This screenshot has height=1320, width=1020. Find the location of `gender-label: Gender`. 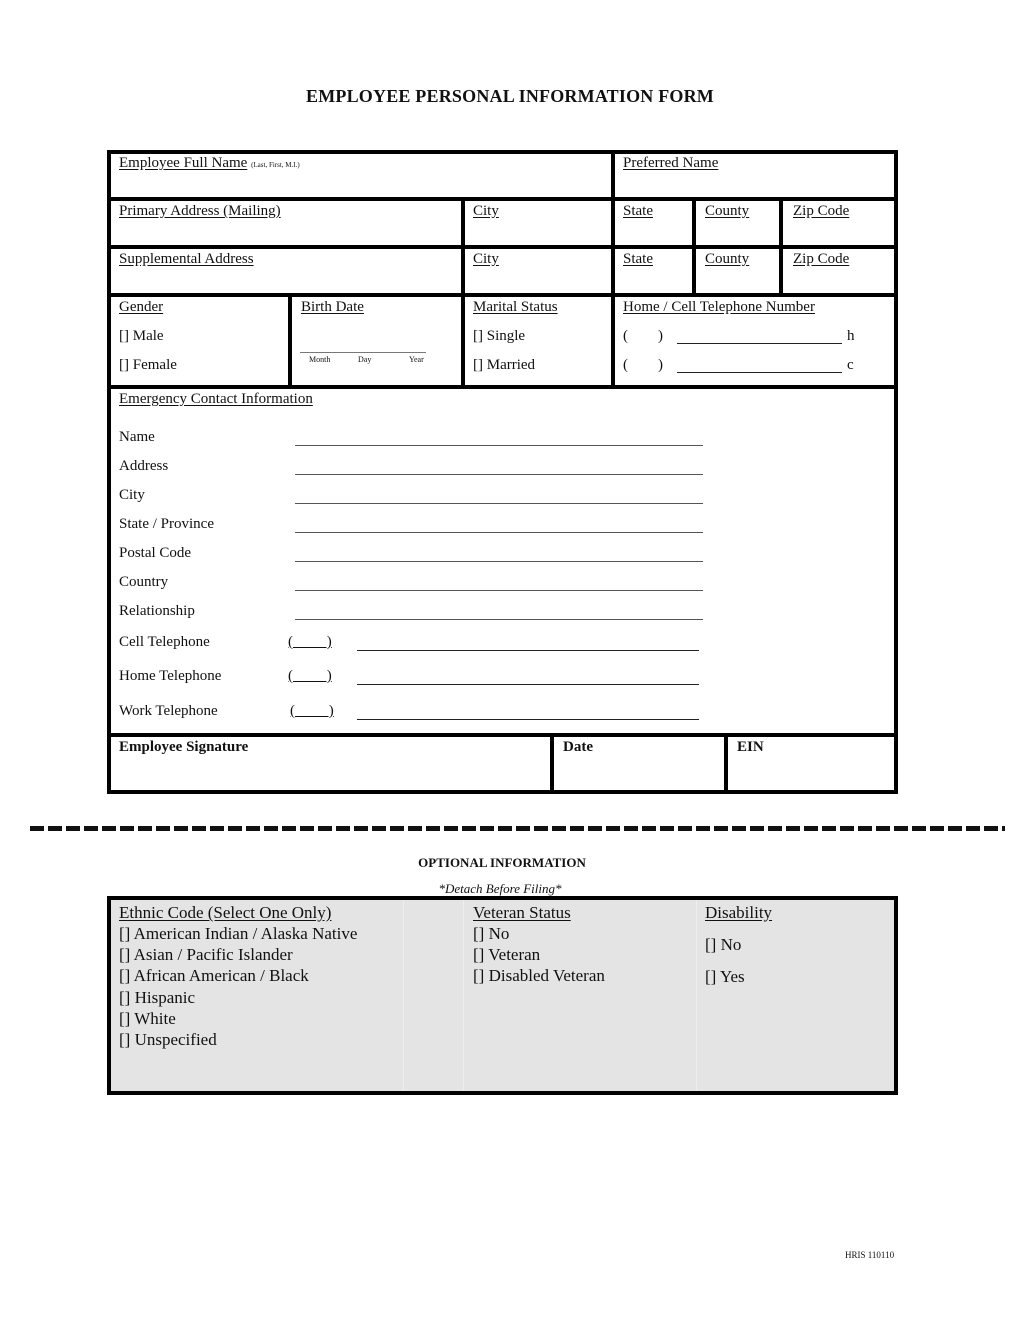

gender-label: Gender is located at coordinates (141, 307).